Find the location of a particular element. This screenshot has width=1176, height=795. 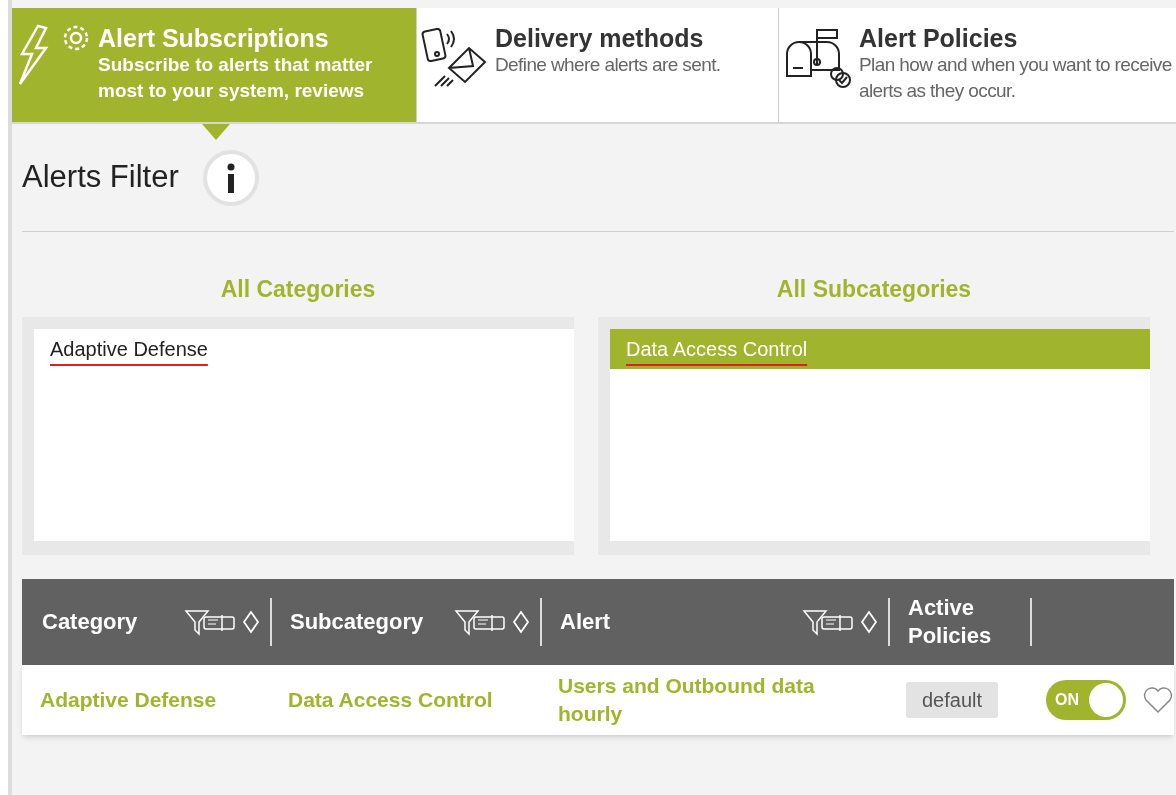

table-cell: Data Access Control is located at coordinates (390, 699).